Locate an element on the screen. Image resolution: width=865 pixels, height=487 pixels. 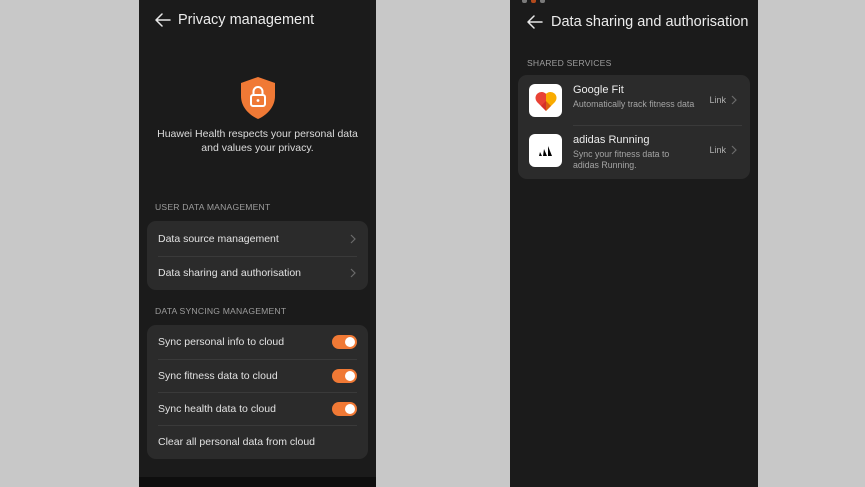
service-description: Automatically track fitness data is located at coordinates (634, 104).